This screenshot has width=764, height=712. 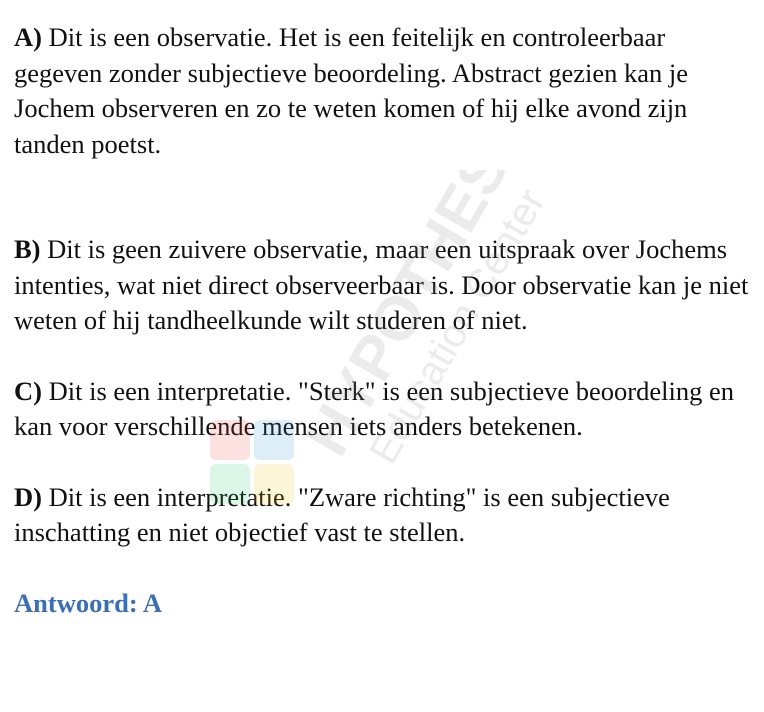 I want to click on option-b-label: B), so click(x=27, y=249).